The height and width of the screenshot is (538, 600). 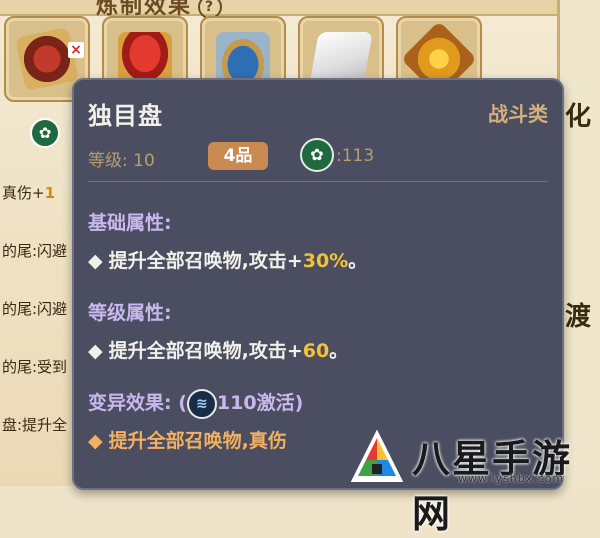 I want to click on right-tab-label-2: 渡, so click(x=578, y=314).